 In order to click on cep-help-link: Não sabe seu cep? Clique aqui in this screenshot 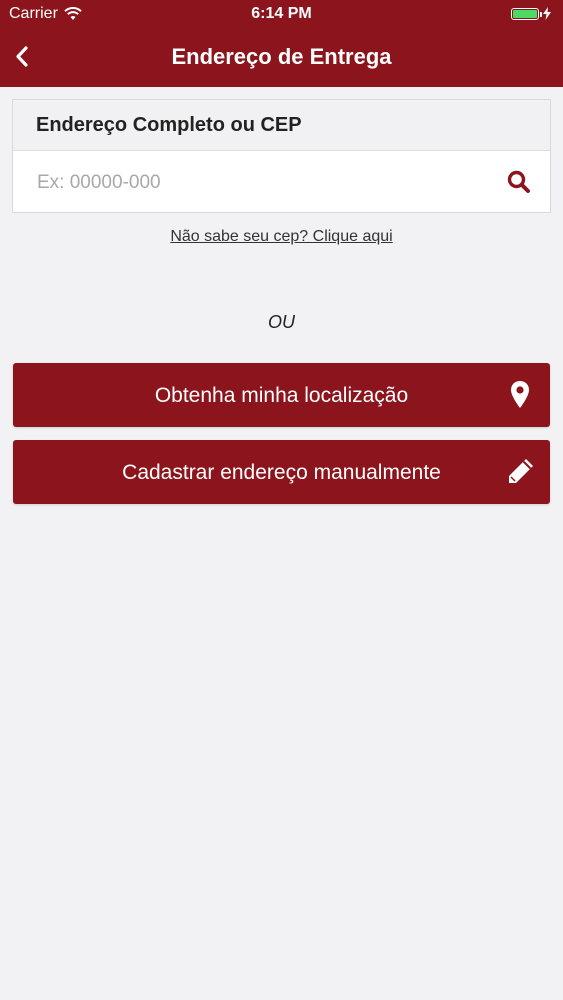, I will do `click(281, 237)`.